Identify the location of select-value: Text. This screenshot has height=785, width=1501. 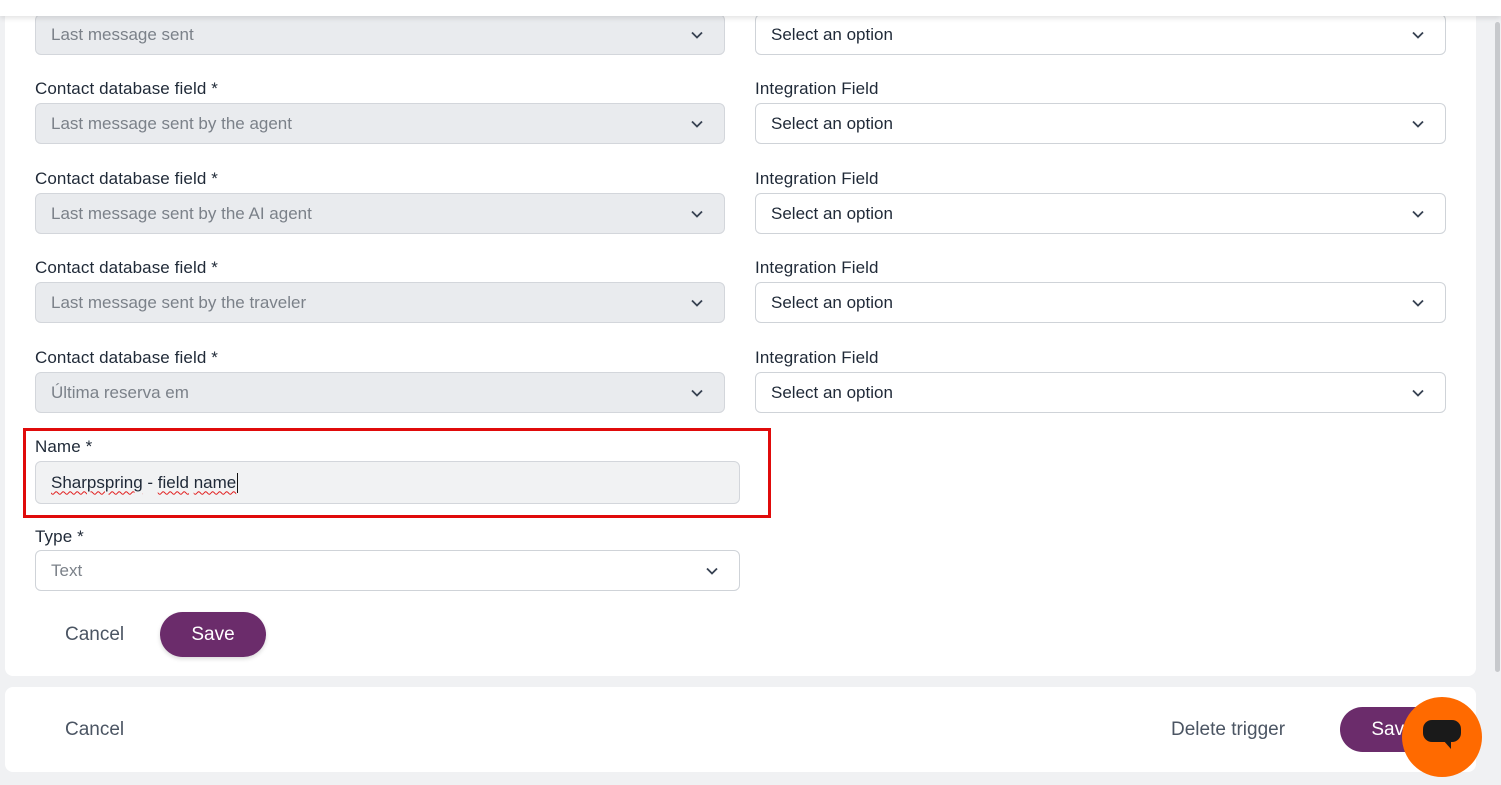
(67, 570).